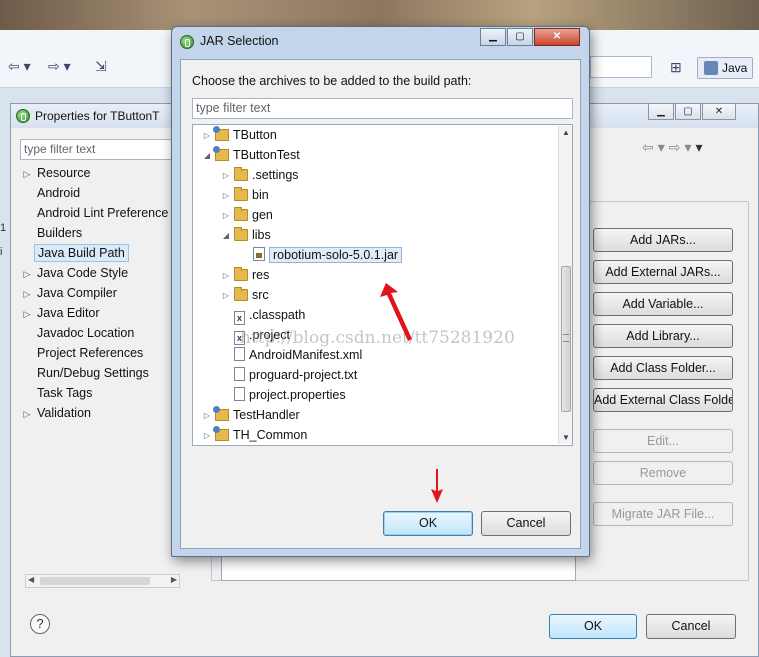 The width and height of the screenshot is (759, 657). I want to click on folder-icon, so click(241, 234).